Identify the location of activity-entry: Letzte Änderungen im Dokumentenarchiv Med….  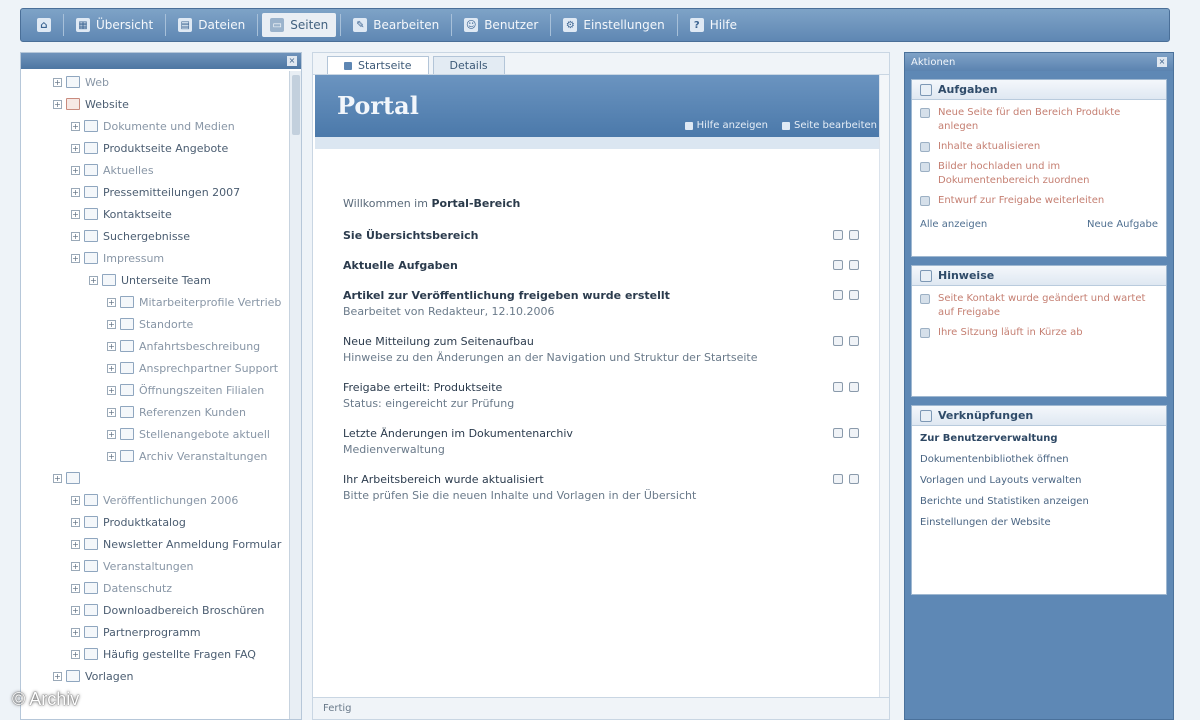
(603, 442).